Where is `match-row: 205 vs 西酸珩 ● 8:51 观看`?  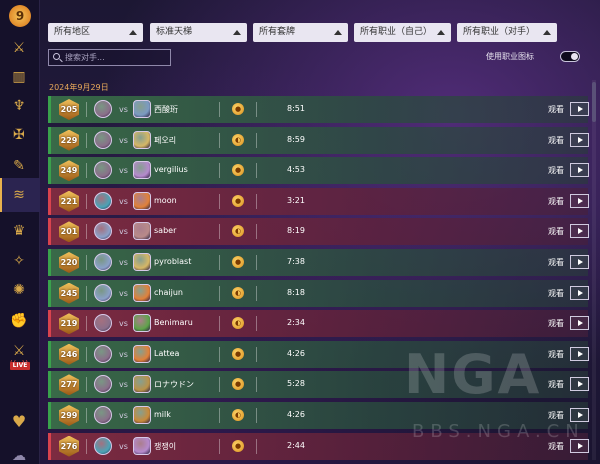
match-row: 205 vs 西酸珩 ● 8:51 观看 is located at coordinates (318, 109).